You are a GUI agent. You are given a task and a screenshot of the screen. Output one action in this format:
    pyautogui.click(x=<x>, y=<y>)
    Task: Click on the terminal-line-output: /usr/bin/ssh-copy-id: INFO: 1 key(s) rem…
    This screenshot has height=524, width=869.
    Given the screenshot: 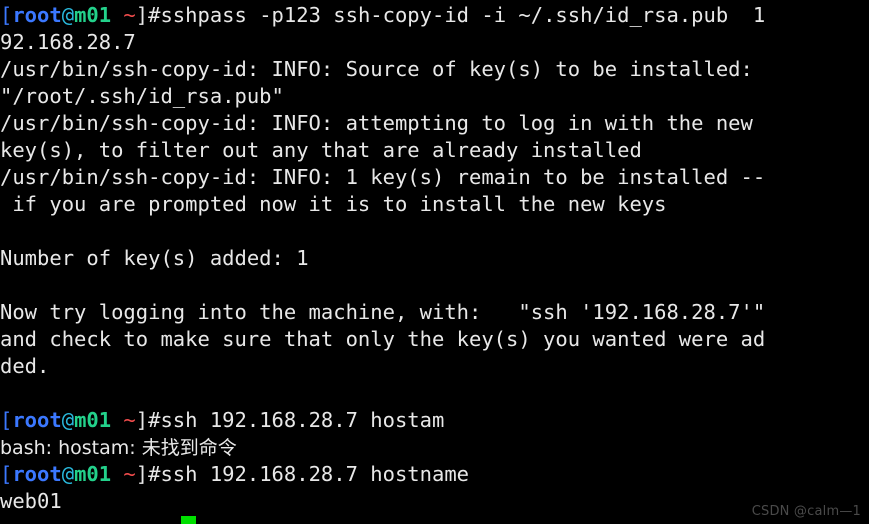 What is the action you would take?
    pyautogui.click(x=434, y=177)
    